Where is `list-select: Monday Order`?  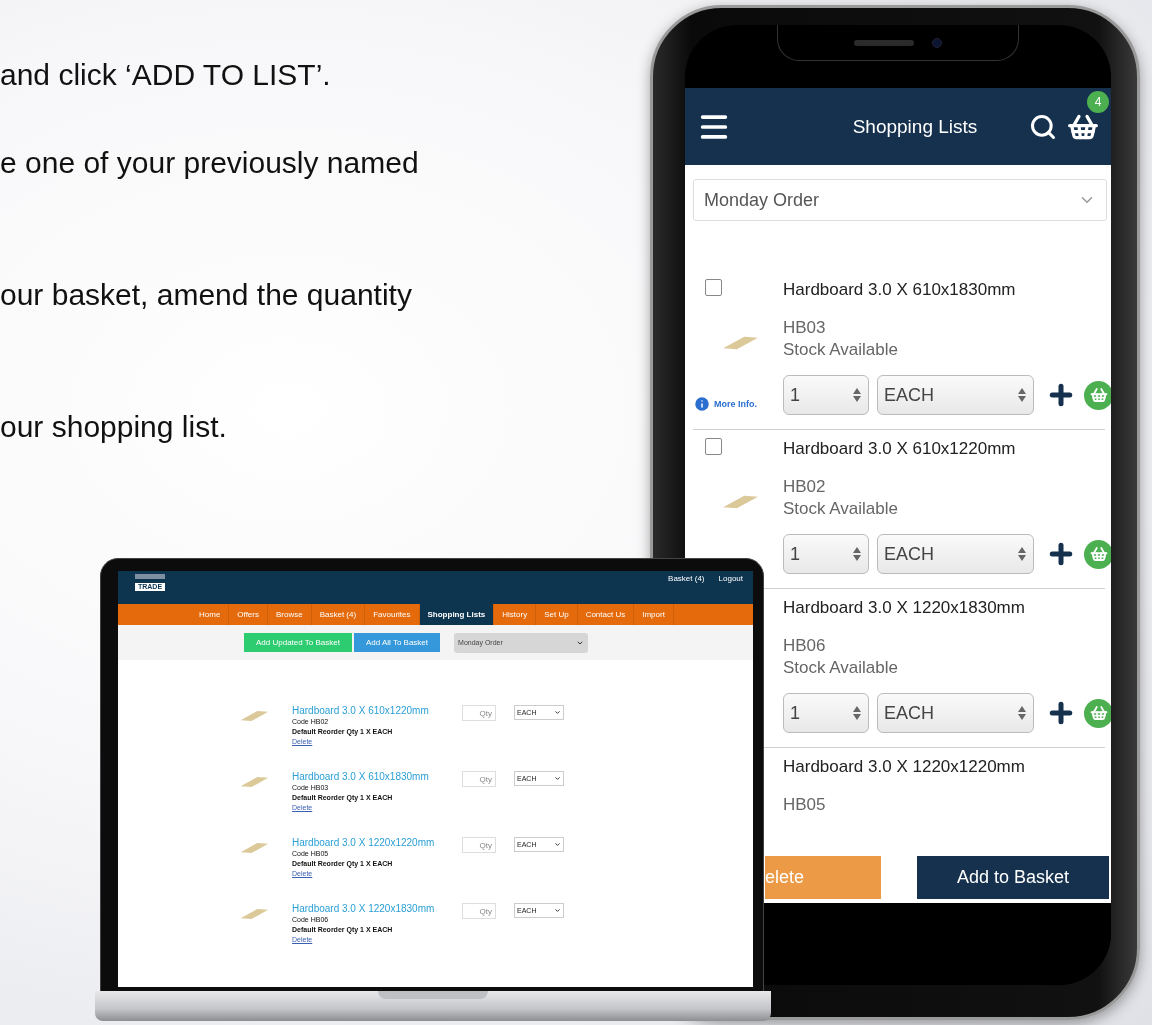
list-select: Monday Order is located at coordinates (900, 200).